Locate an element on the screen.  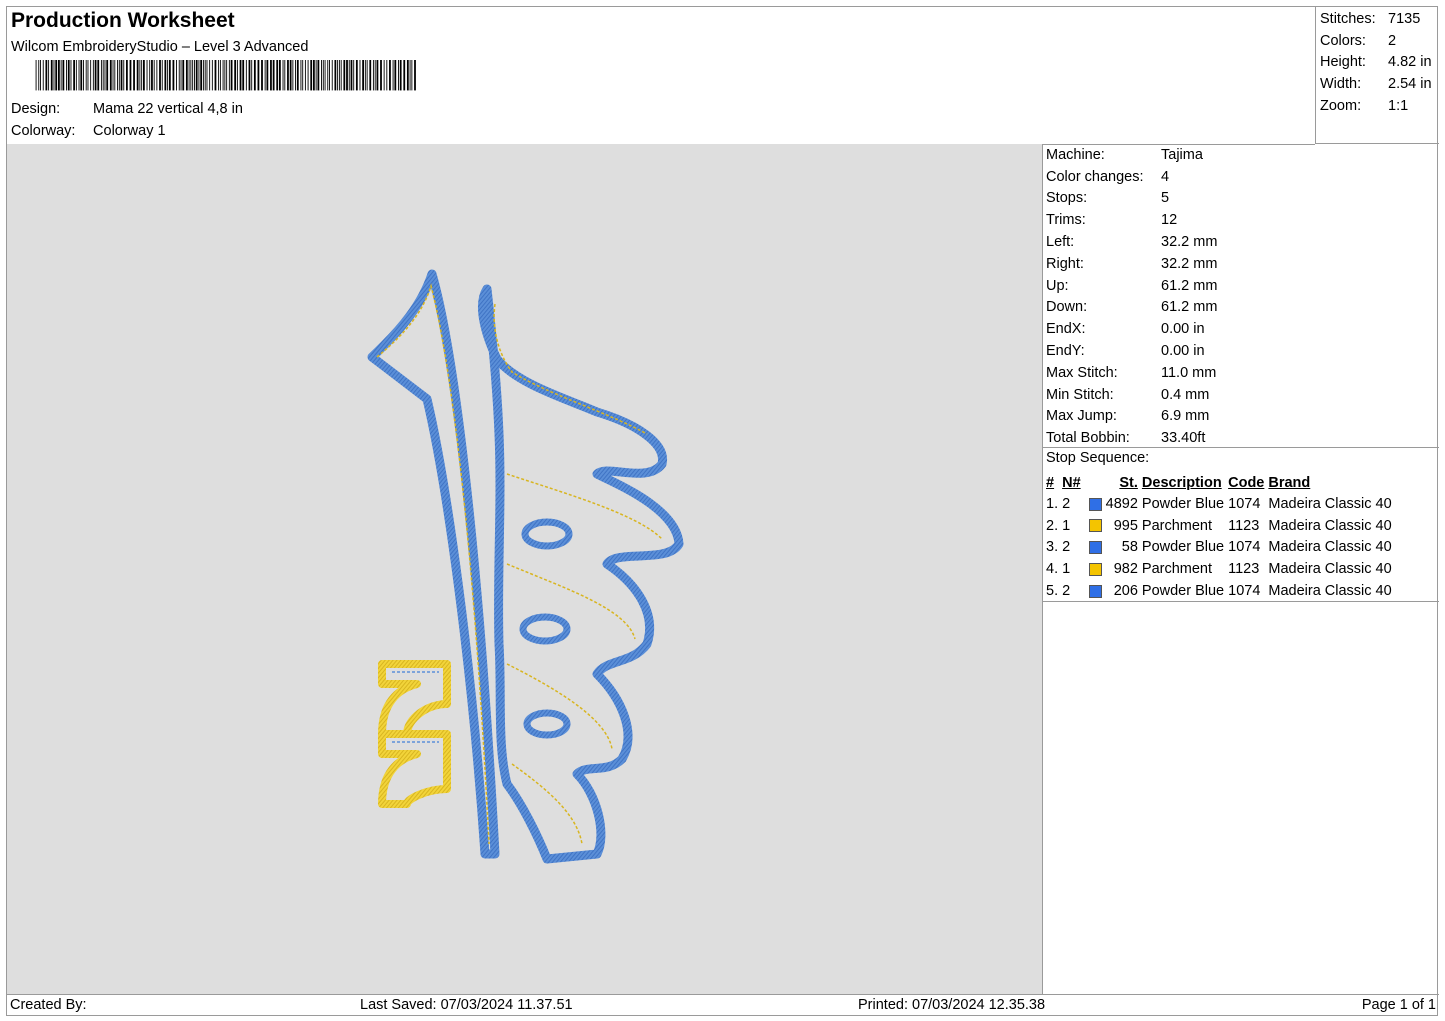
info-value: 6.9 mm is located at coordinates (1185, 416).